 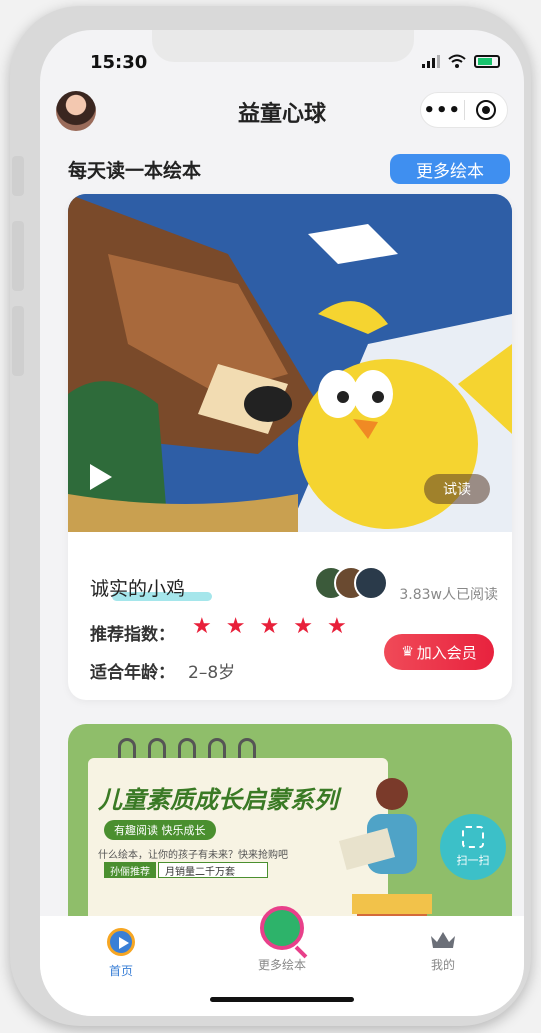 What do you see at coordinates (121, 942) in the screenshot?
I see `home-play-icon` at bounding box center [121, 942].